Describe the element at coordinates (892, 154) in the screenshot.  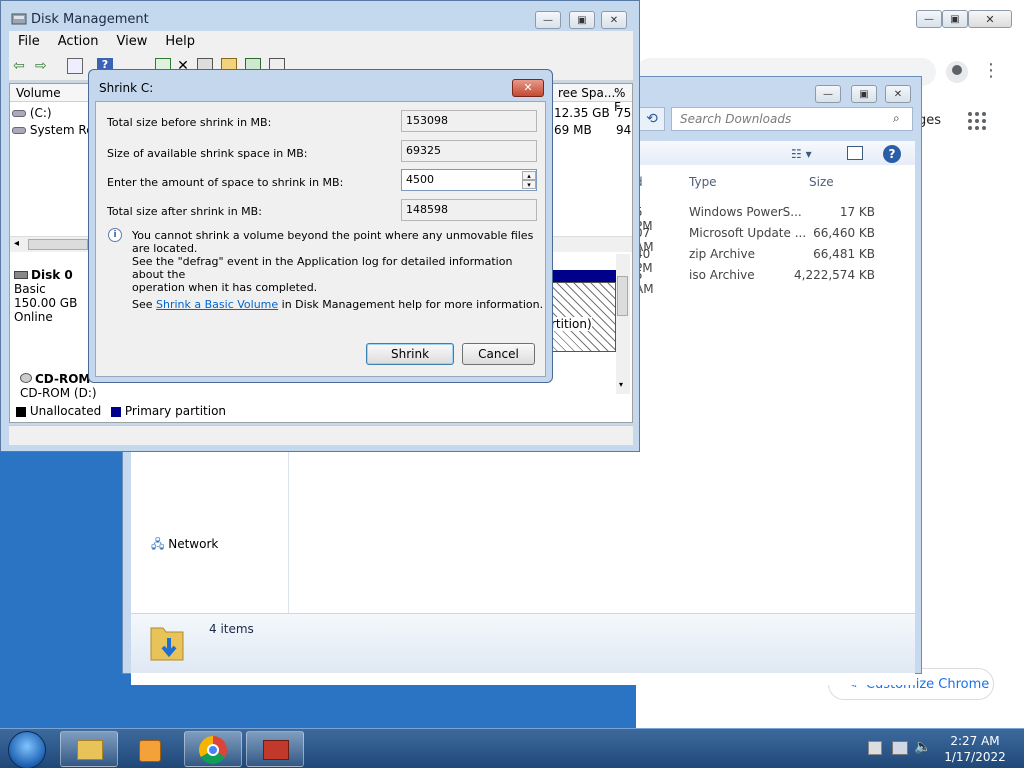
I see `help-icon: ?` at that location.